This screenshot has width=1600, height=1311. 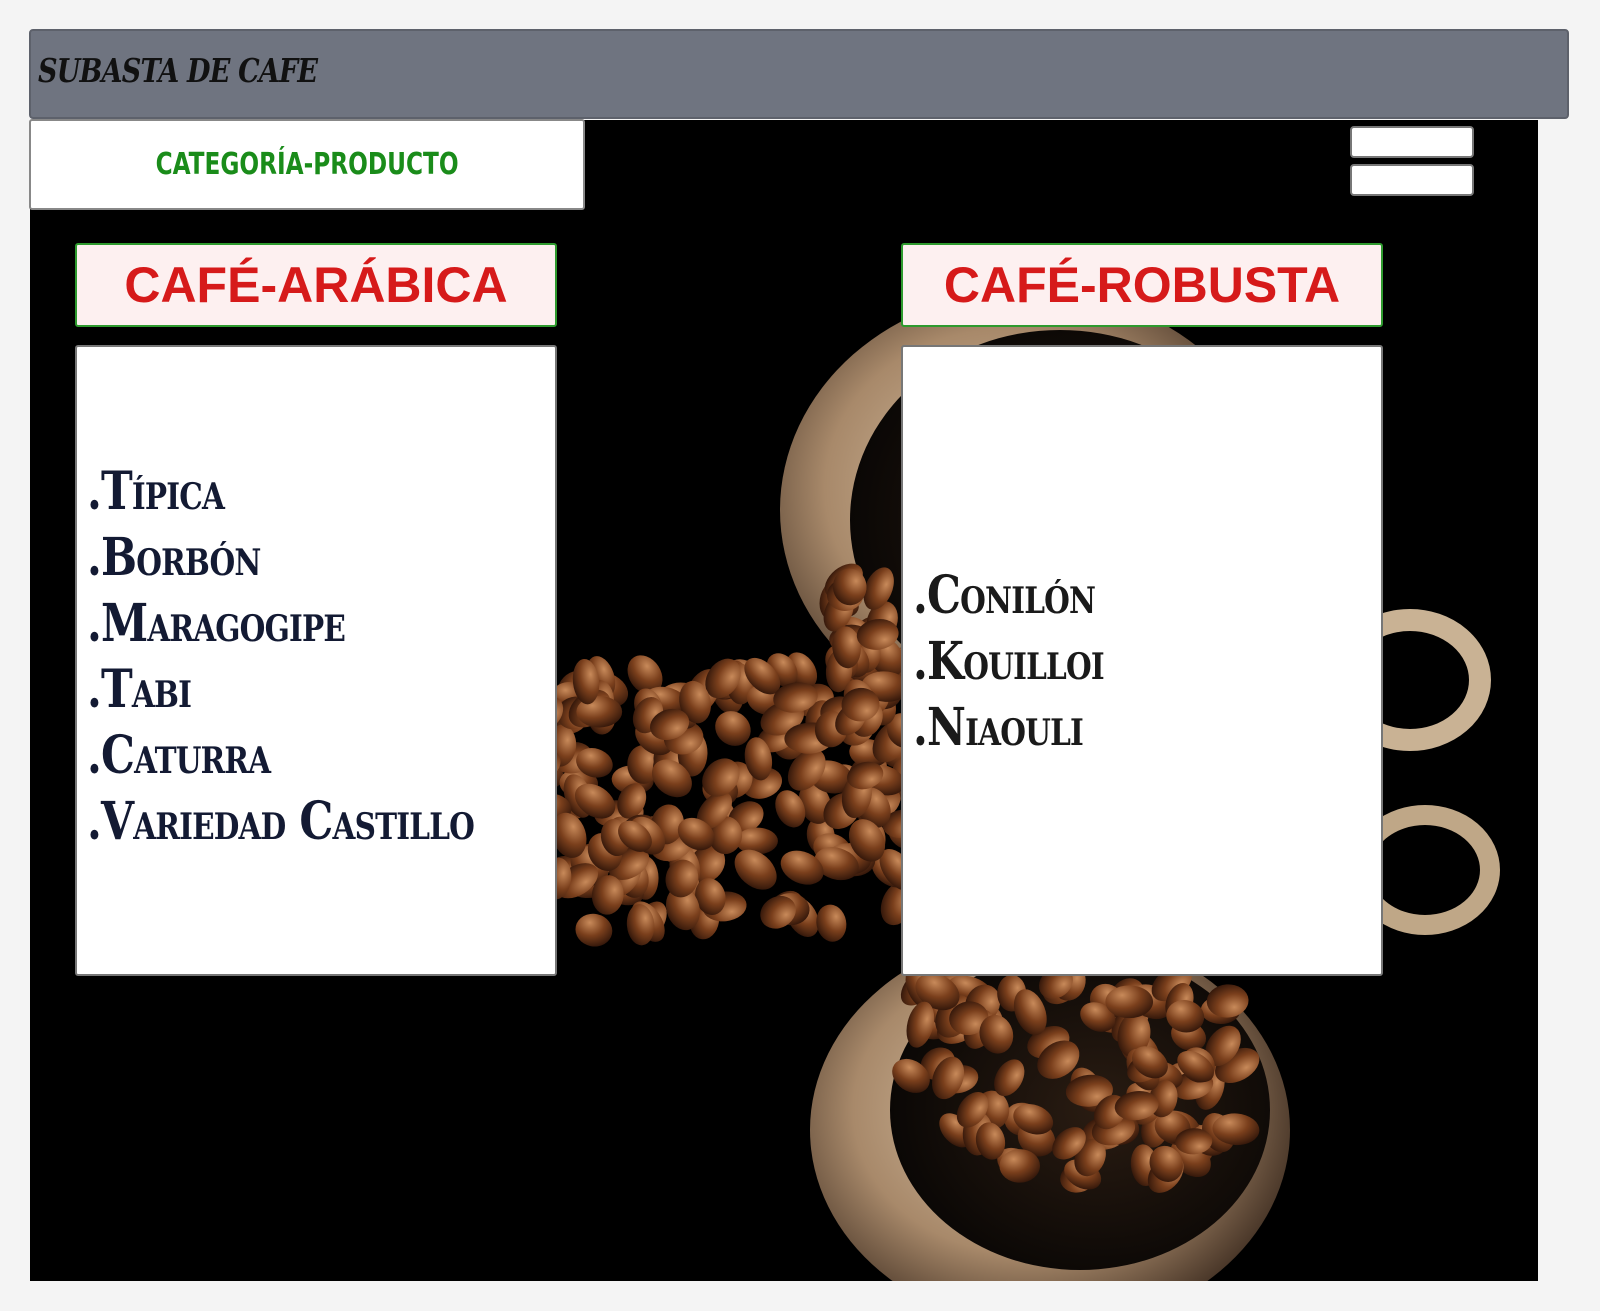 I want to click on robusta-header: CAFÉ-ROBUSTA, so click(x=1142, y=285).